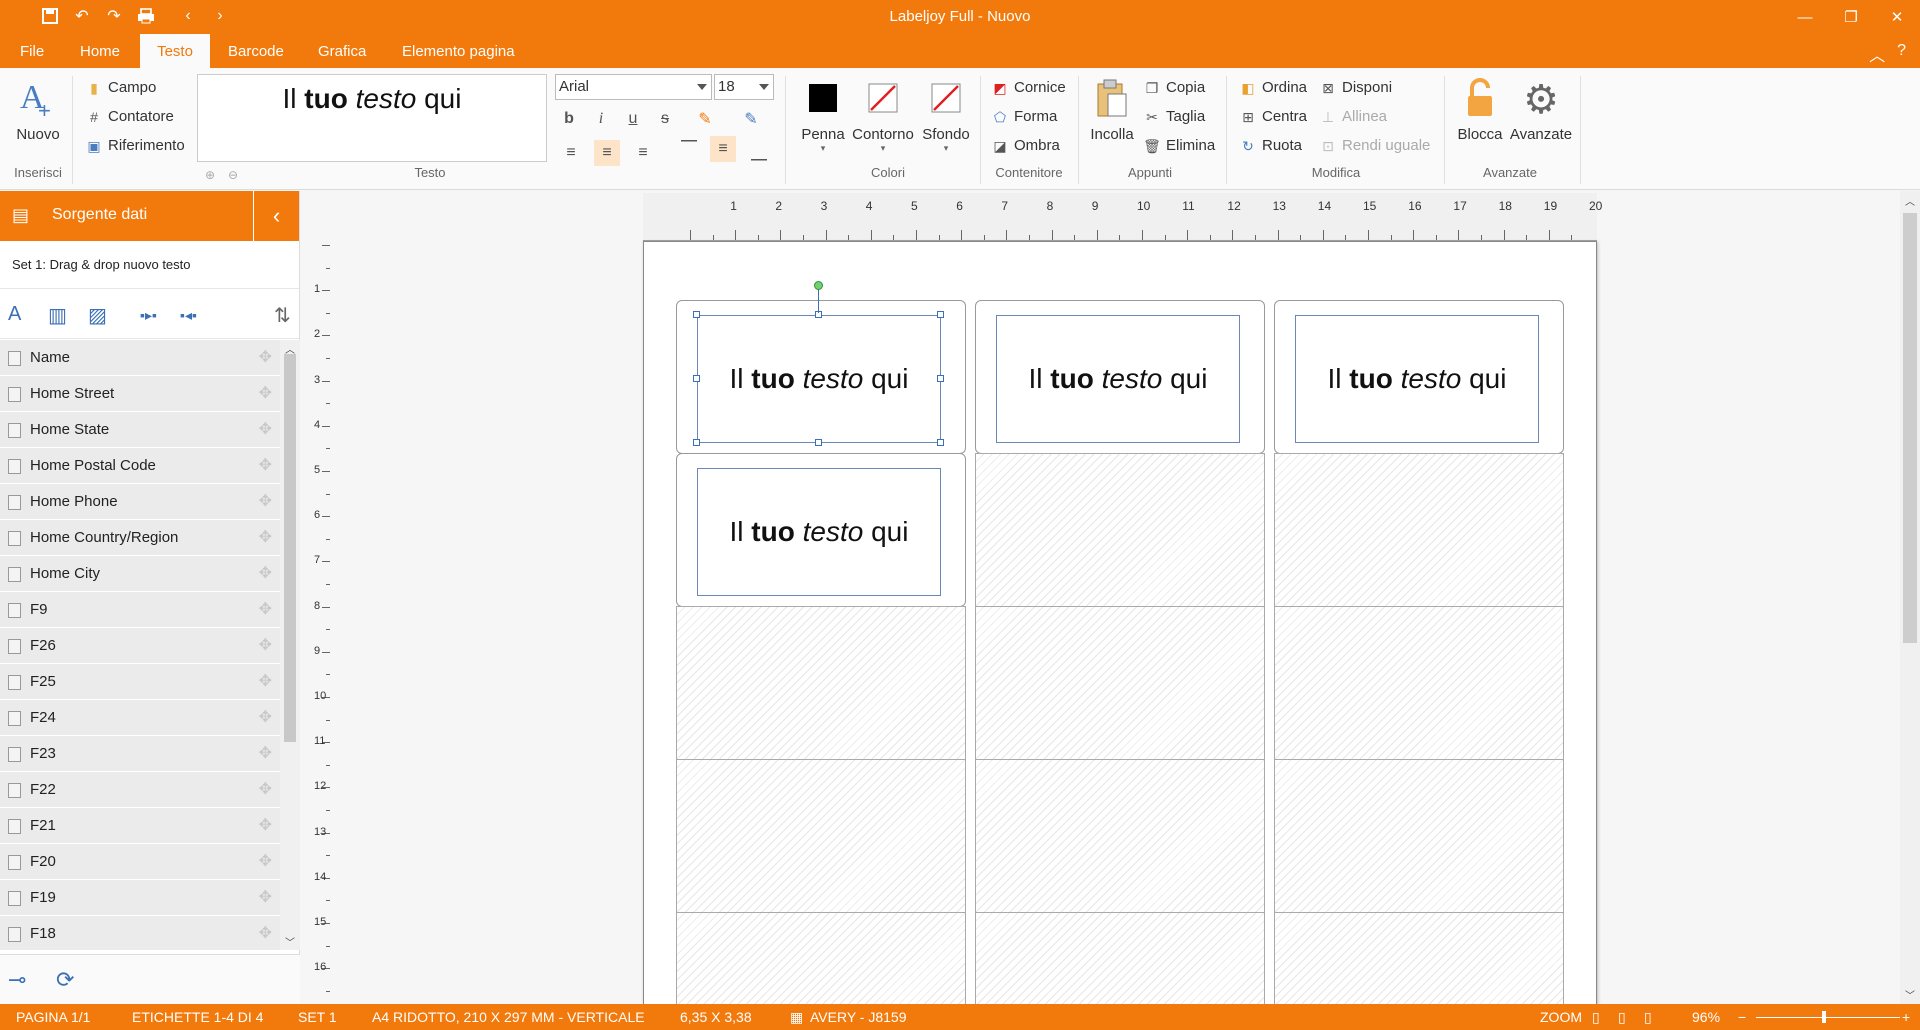  What do you see at coordinates (1025, 146) in the screenshot?
I see `ombra-button: ◪ Ombra` at bounding box center [1025, 146].